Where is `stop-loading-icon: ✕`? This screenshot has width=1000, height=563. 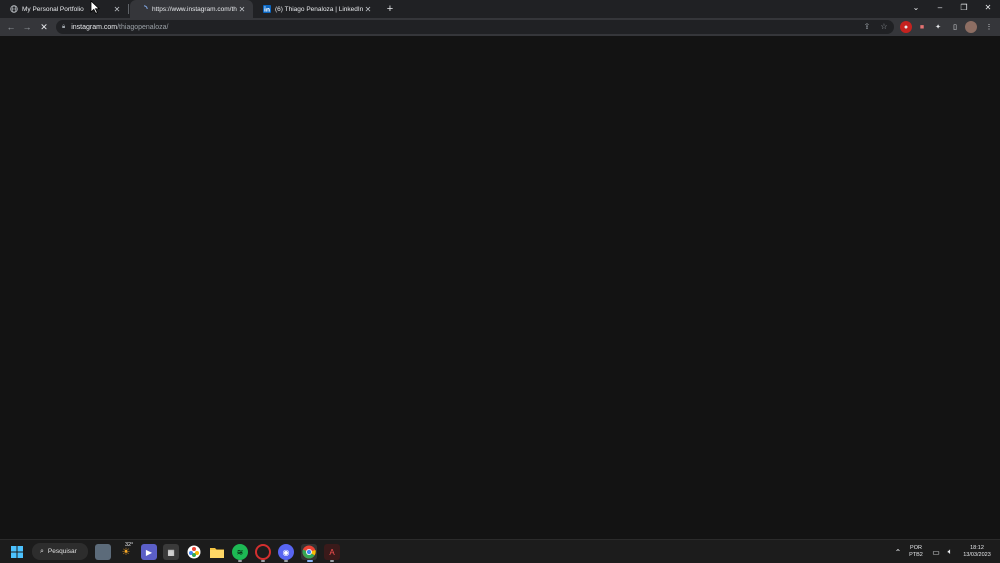 stop-loading-icon: ✕ is located at coordinates (44, 27).